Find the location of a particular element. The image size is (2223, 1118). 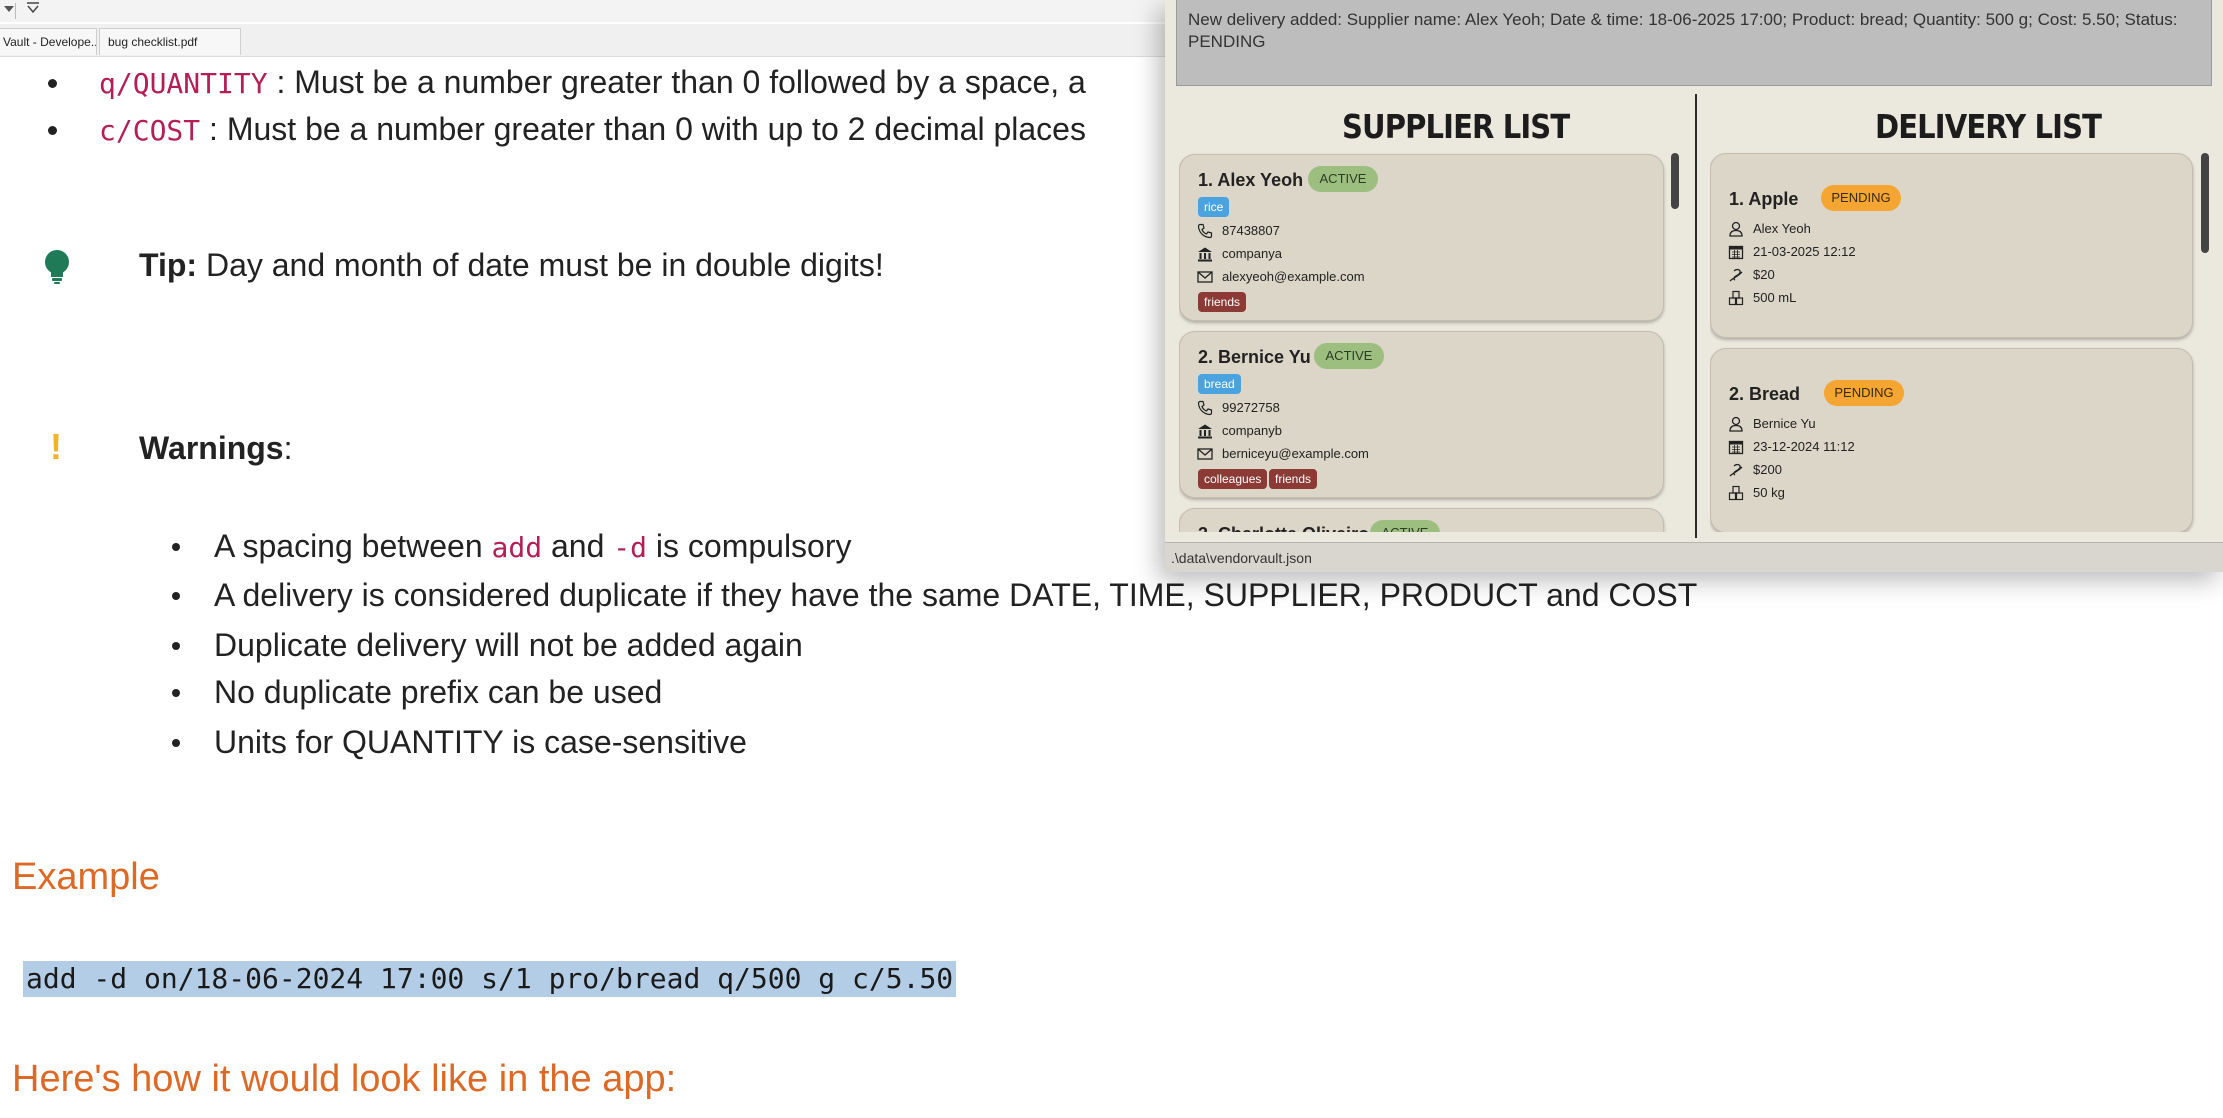

supplier-index: 2. is located at coordinates (1206, 357).